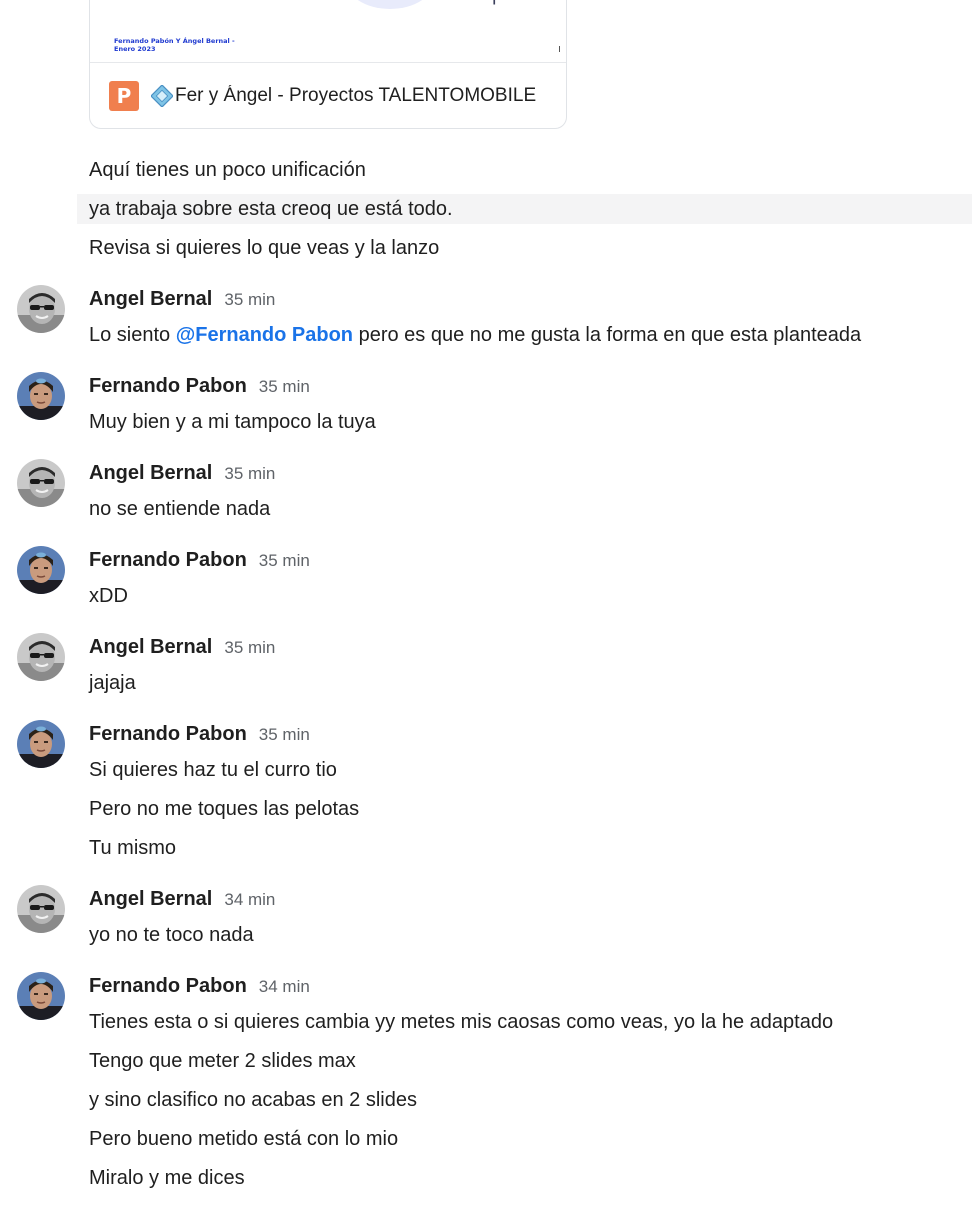  Describe the element at coordinates (213, 770) in the screenshot. I see `message-text: Si quieres haz tu el curro tio` at that location.